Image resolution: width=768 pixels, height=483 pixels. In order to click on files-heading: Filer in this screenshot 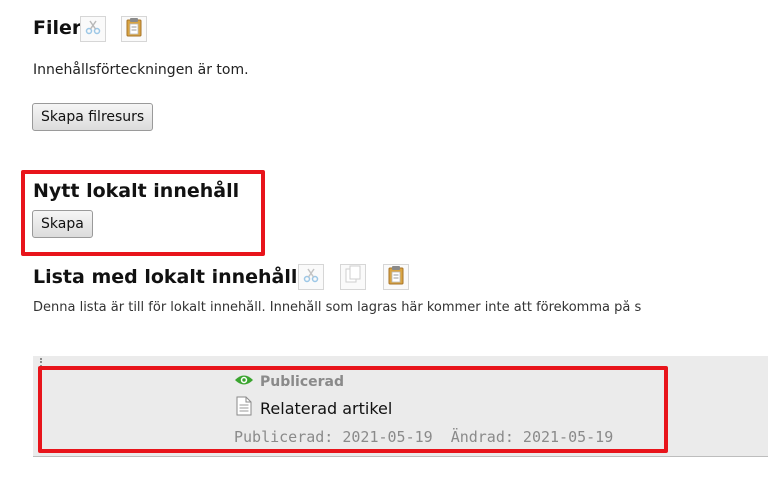, I will do `click(57, 28)`.